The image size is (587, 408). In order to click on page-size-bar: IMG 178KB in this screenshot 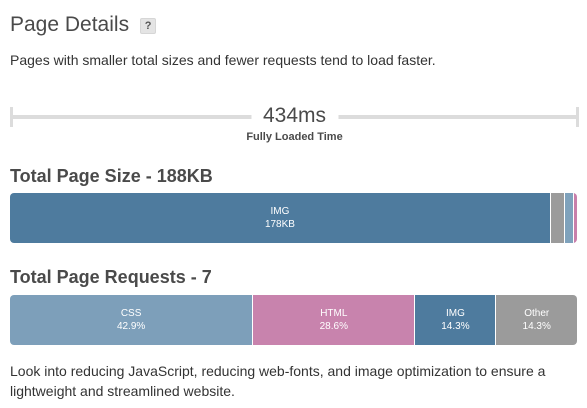, I will do `click(293, 218)`.